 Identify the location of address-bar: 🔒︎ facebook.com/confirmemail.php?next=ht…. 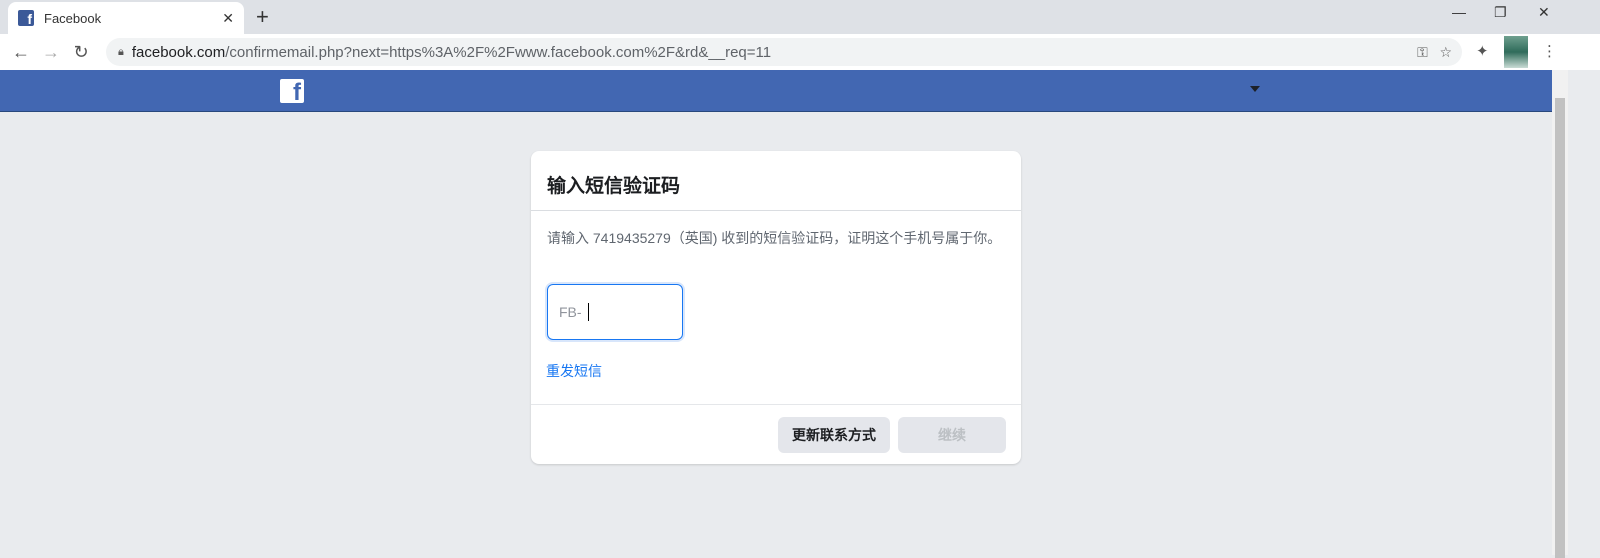
(784, 52).